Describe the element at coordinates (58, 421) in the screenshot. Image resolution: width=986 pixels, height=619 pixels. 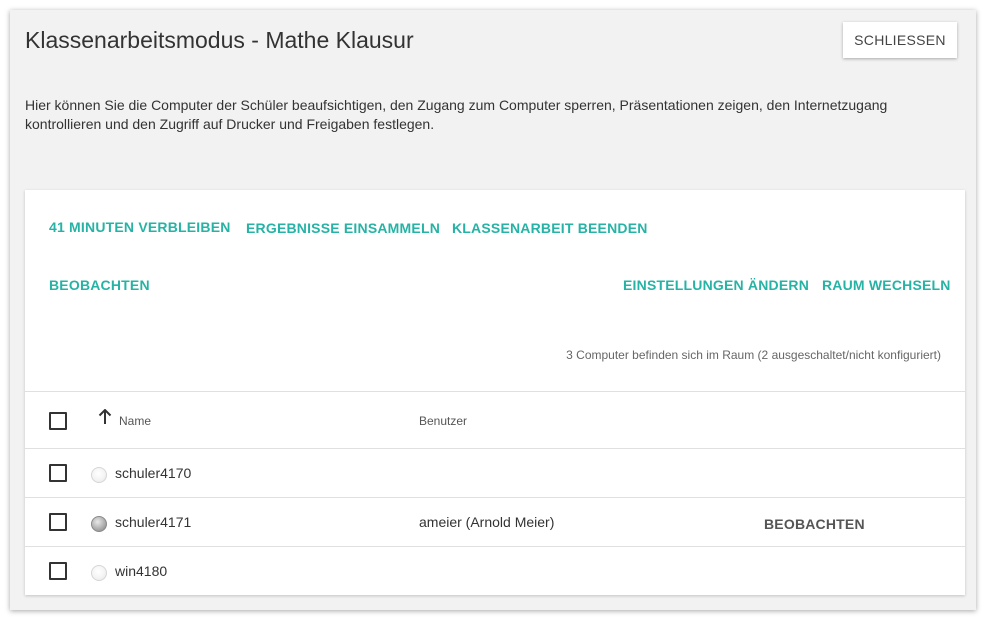
I see `select-all-checkbox` at that location.